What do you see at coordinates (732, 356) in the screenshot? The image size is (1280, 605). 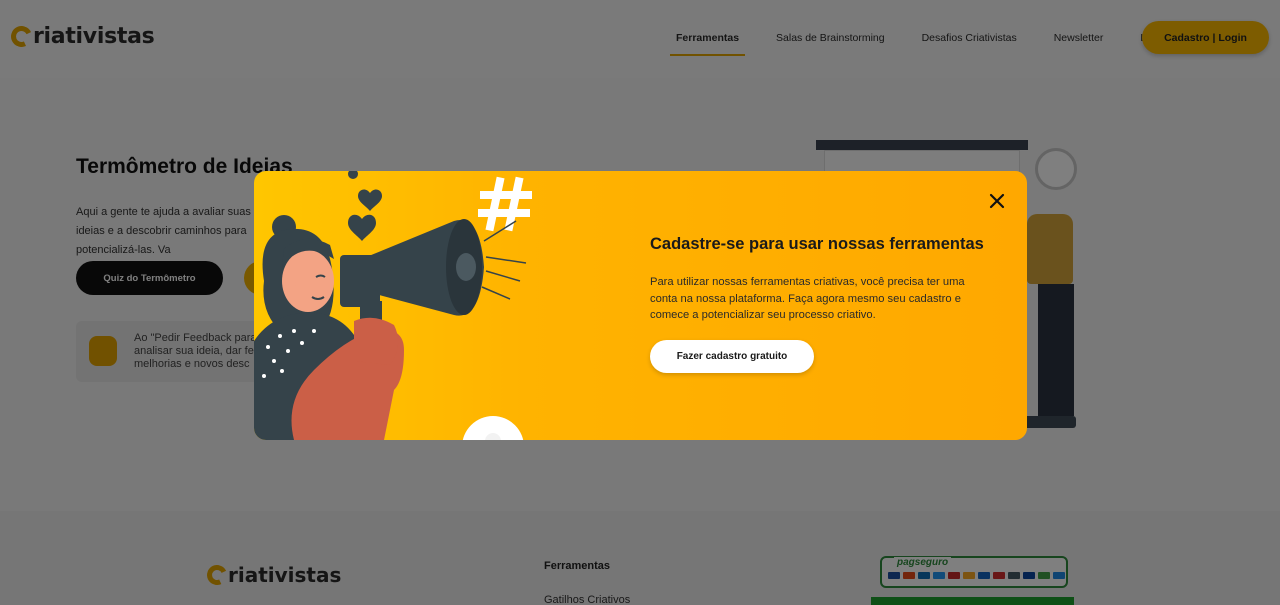 I see `signup-button: Fazer cadastro gratuito` at bounding box center [732, 356].